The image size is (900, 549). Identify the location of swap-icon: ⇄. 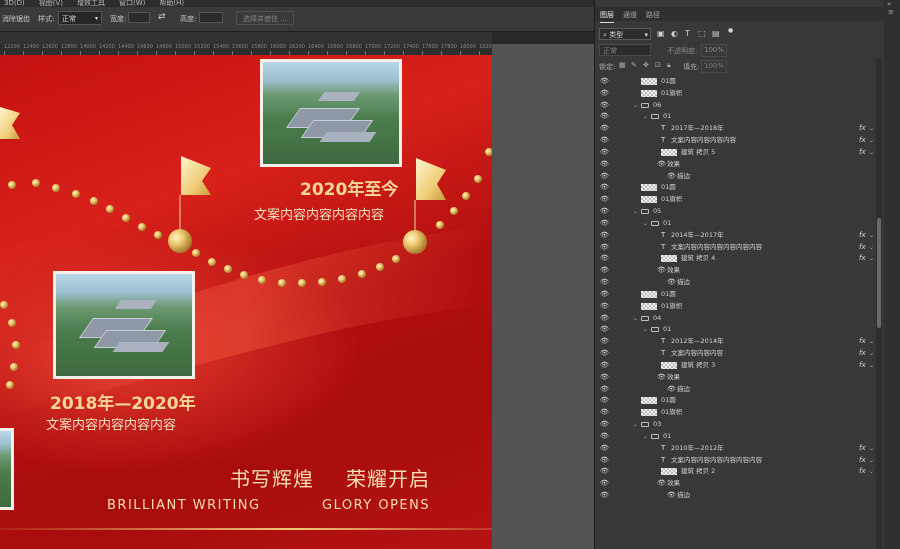
(162, 17).